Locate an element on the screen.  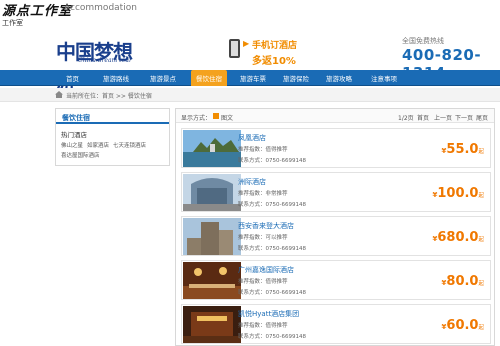
hotel-card: 洲际酒店 推荐指数：非常推荐 联系方式：0750-6699148 ¥100.0起 is located at coordinates (336, 192).